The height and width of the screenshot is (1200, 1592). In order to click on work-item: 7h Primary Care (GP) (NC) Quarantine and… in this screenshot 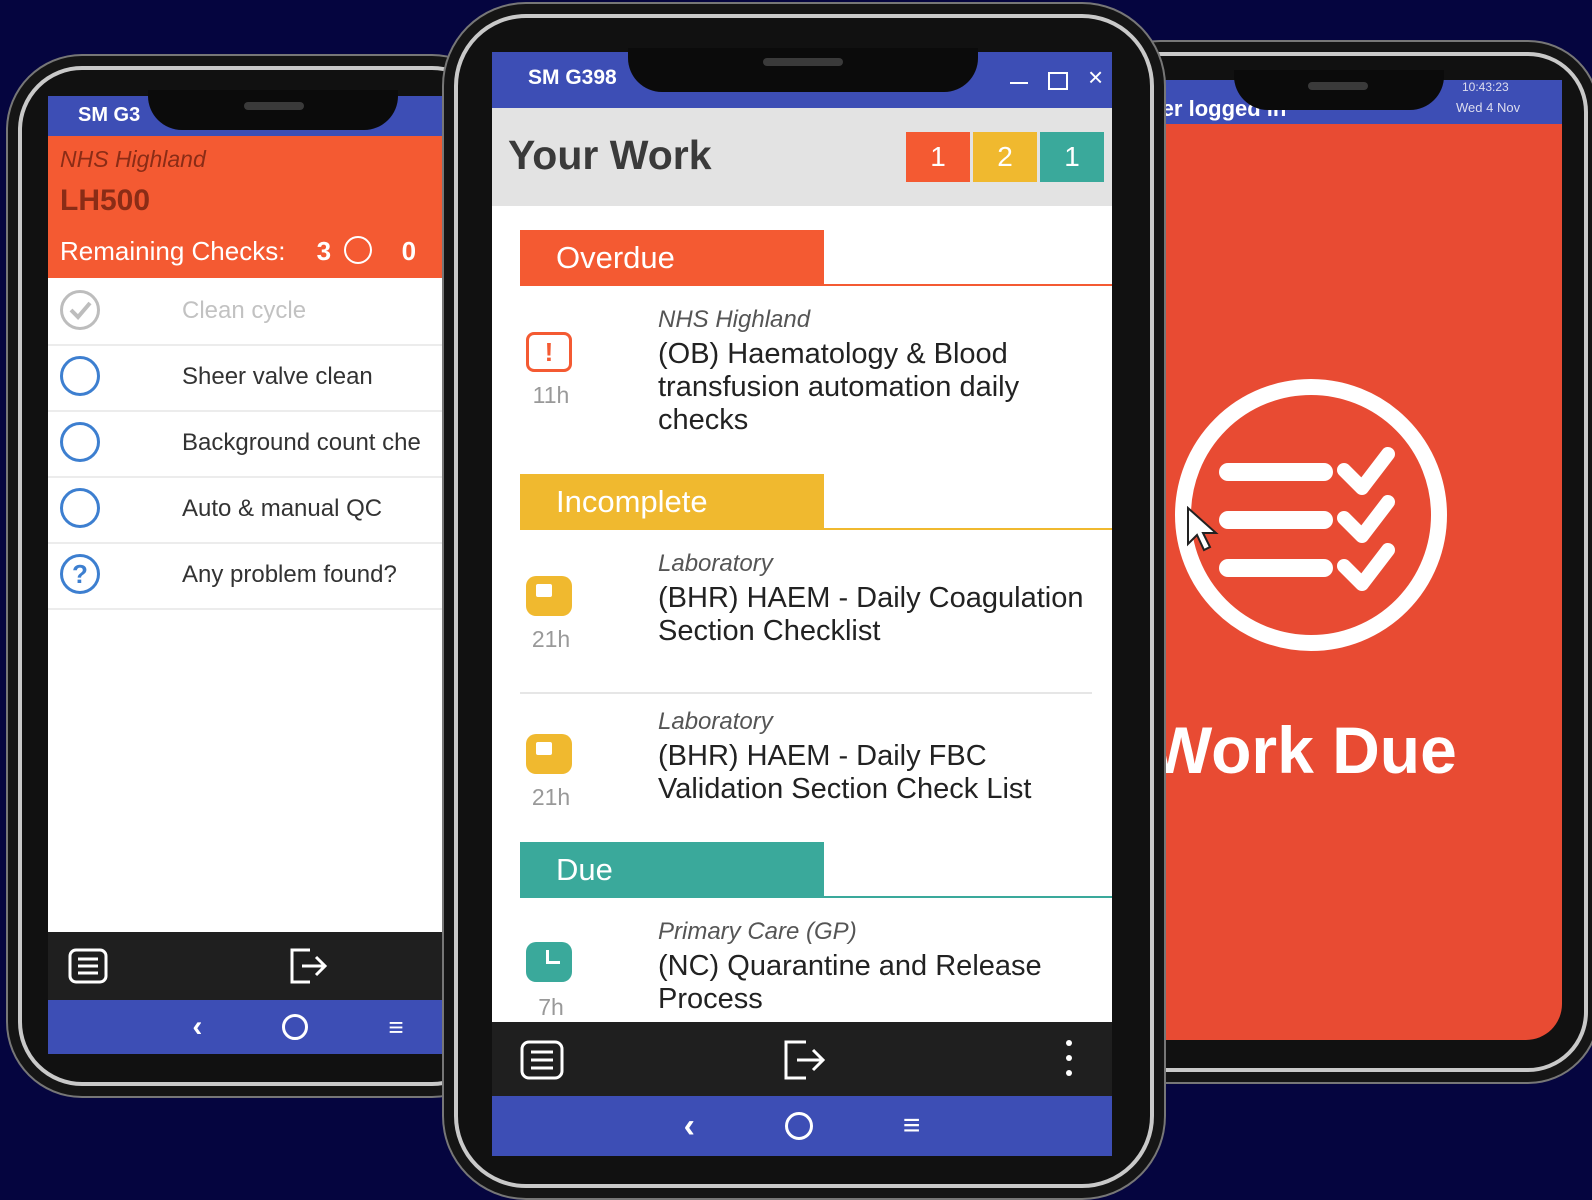, I will do `click(804, 969)`.